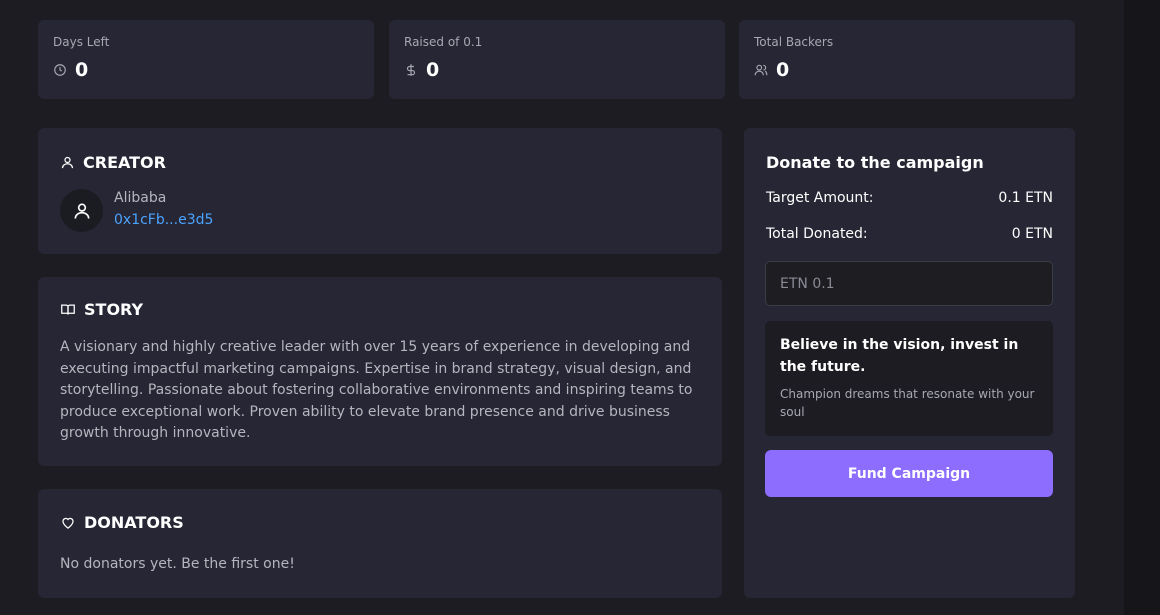 Image resolution: width=1160 pixels, height=615 pixels. I want to click on donators-heading: DONATORS, so click(122, 522).